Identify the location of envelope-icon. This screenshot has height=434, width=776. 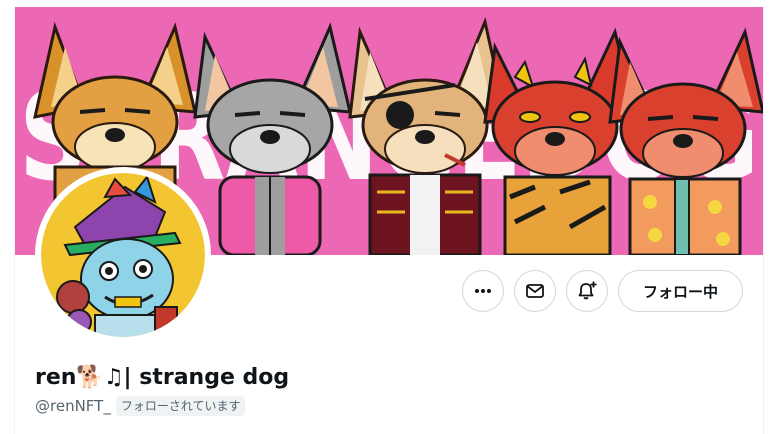
(535, 291).